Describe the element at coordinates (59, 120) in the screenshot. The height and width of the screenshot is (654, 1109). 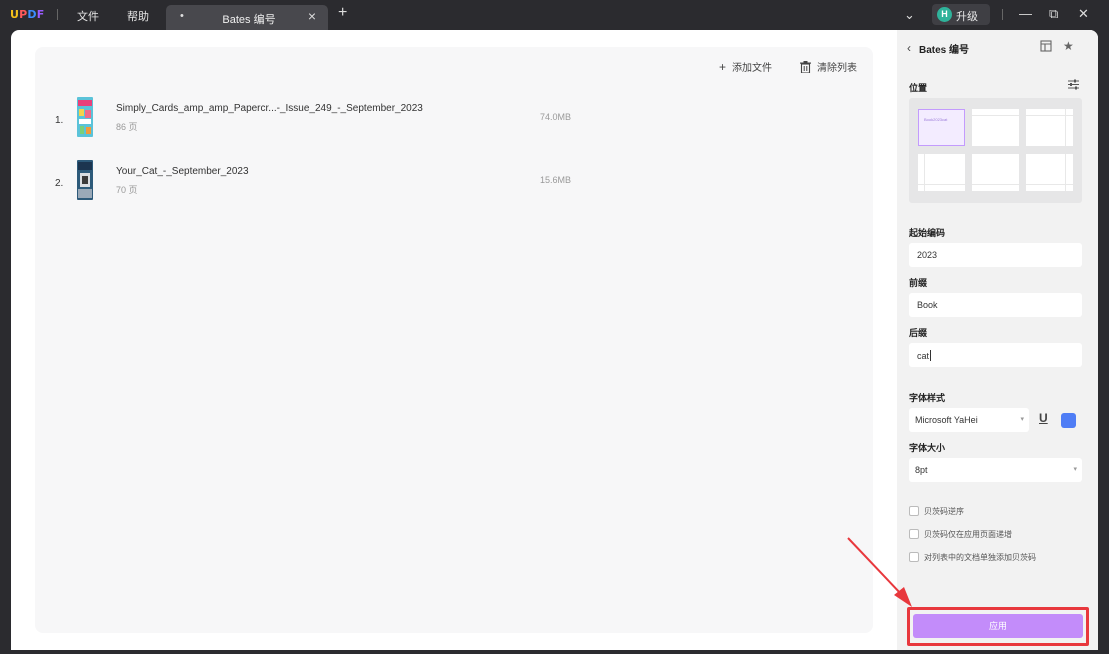
I see `file-index: 1.` at that location.